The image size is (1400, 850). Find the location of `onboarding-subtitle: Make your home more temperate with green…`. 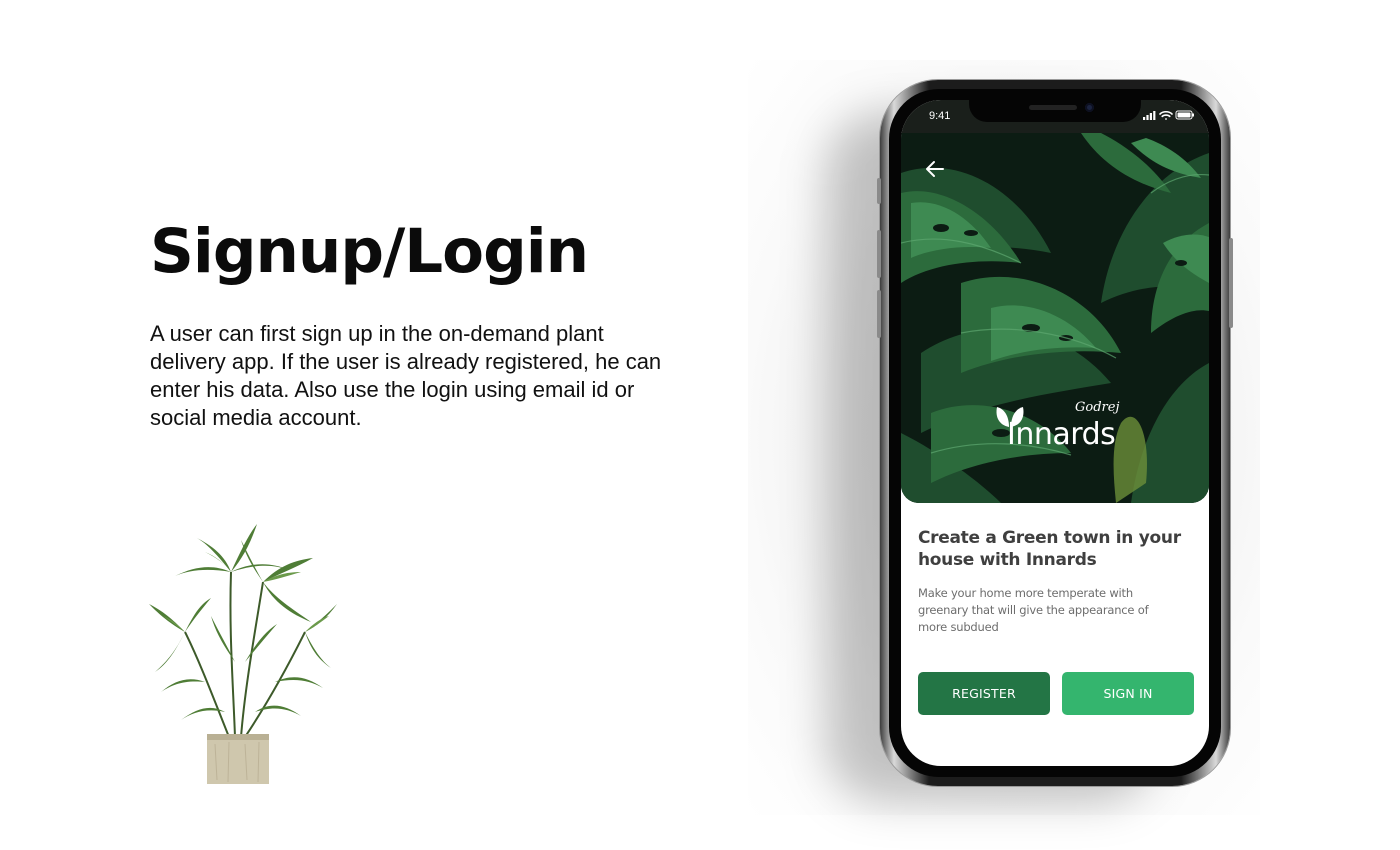

onboarding-subtitle: Make your home more temperate with green… is located at coordinates (1033, 610).